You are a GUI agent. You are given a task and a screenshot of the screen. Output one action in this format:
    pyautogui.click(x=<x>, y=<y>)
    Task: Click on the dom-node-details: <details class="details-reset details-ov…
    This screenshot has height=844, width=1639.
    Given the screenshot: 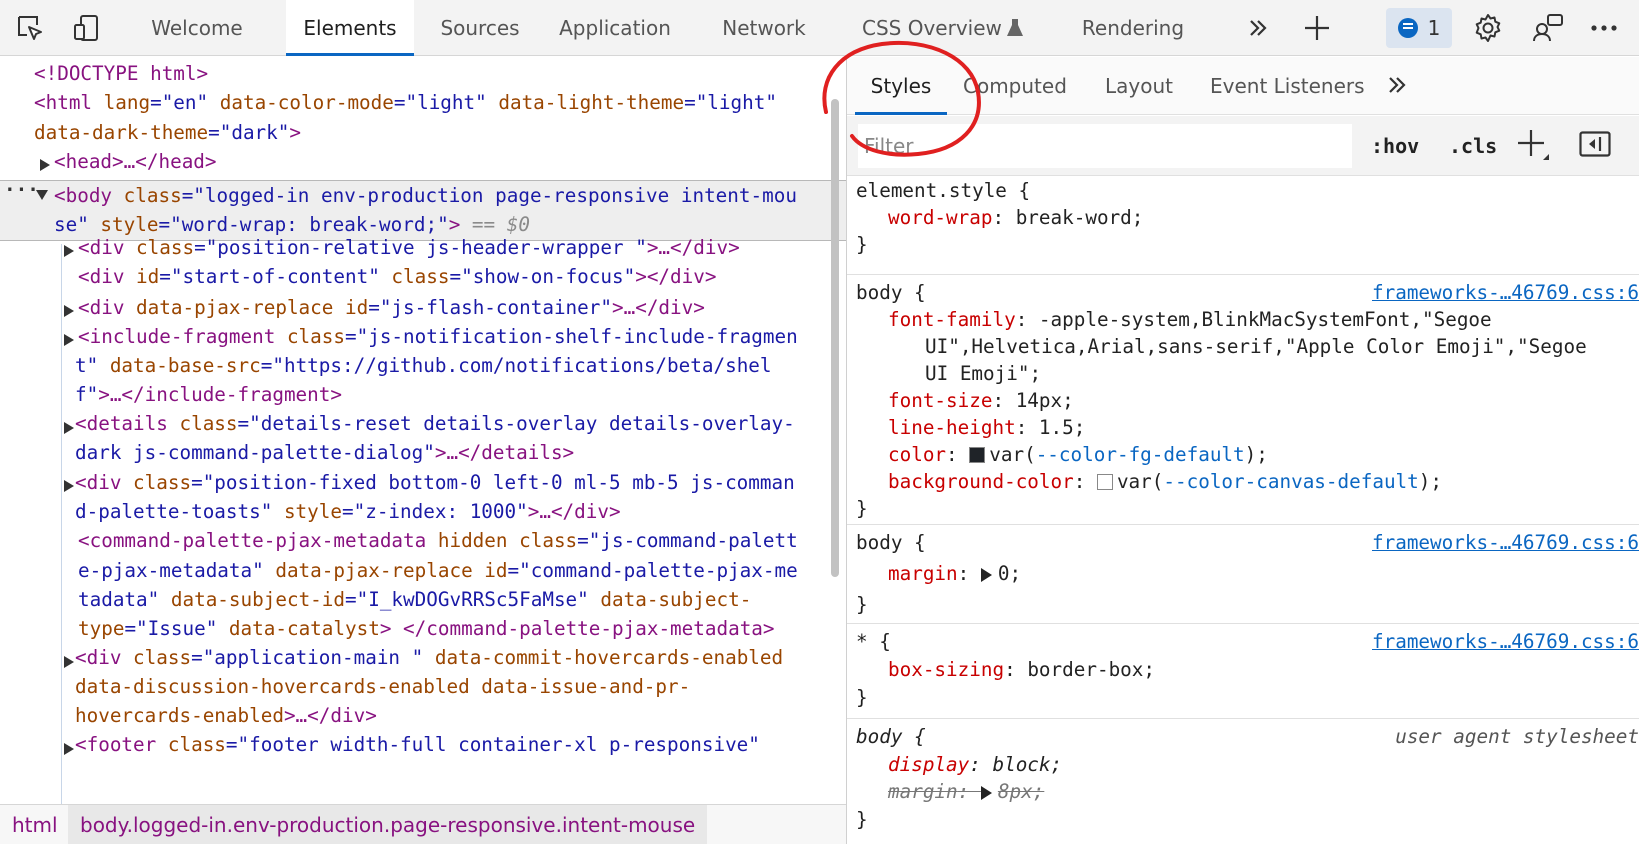 What is the action you would take?
    pyautogui.click(x=435, y=424)
    